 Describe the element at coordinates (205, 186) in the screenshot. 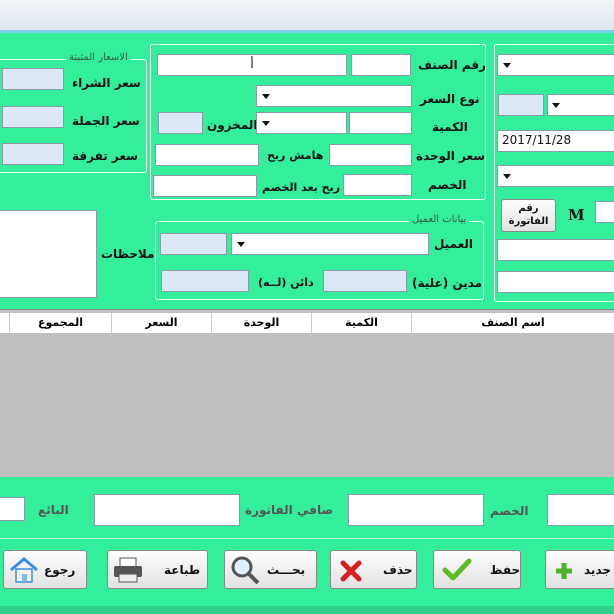

I see `profit-after-discount-field` at that location.